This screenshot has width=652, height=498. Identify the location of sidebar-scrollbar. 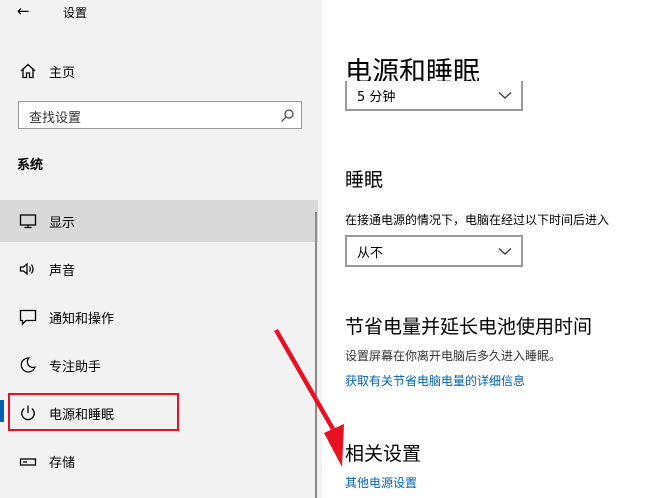
(316, 355).